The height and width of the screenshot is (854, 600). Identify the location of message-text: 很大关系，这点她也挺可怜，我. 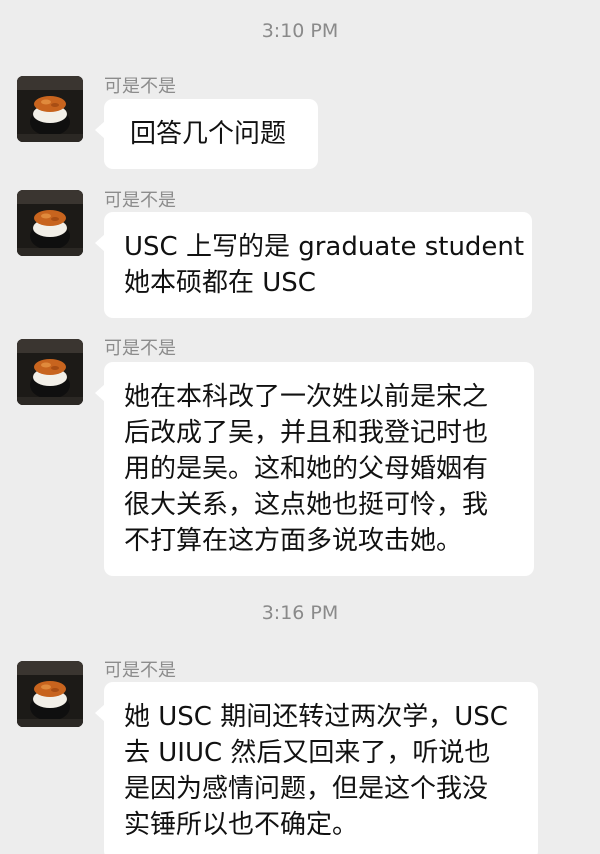
(306, 505).